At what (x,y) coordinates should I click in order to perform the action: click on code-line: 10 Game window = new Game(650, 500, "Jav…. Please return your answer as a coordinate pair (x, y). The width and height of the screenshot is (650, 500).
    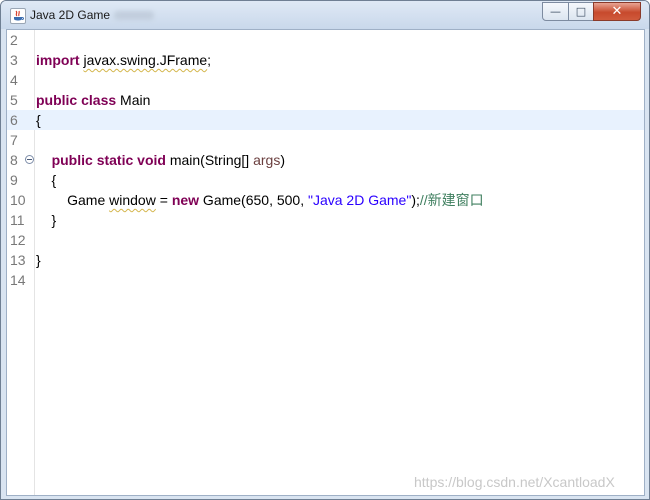
    Looking at the image, I should click on (325, 200).